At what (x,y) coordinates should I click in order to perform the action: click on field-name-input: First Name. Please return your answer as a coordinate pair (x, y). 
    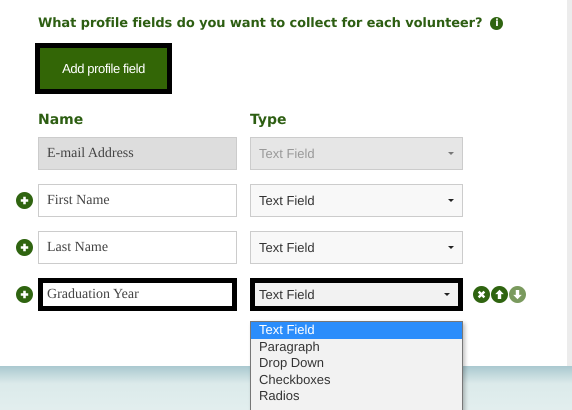
    Looking at the image, I should click on (137, 200).